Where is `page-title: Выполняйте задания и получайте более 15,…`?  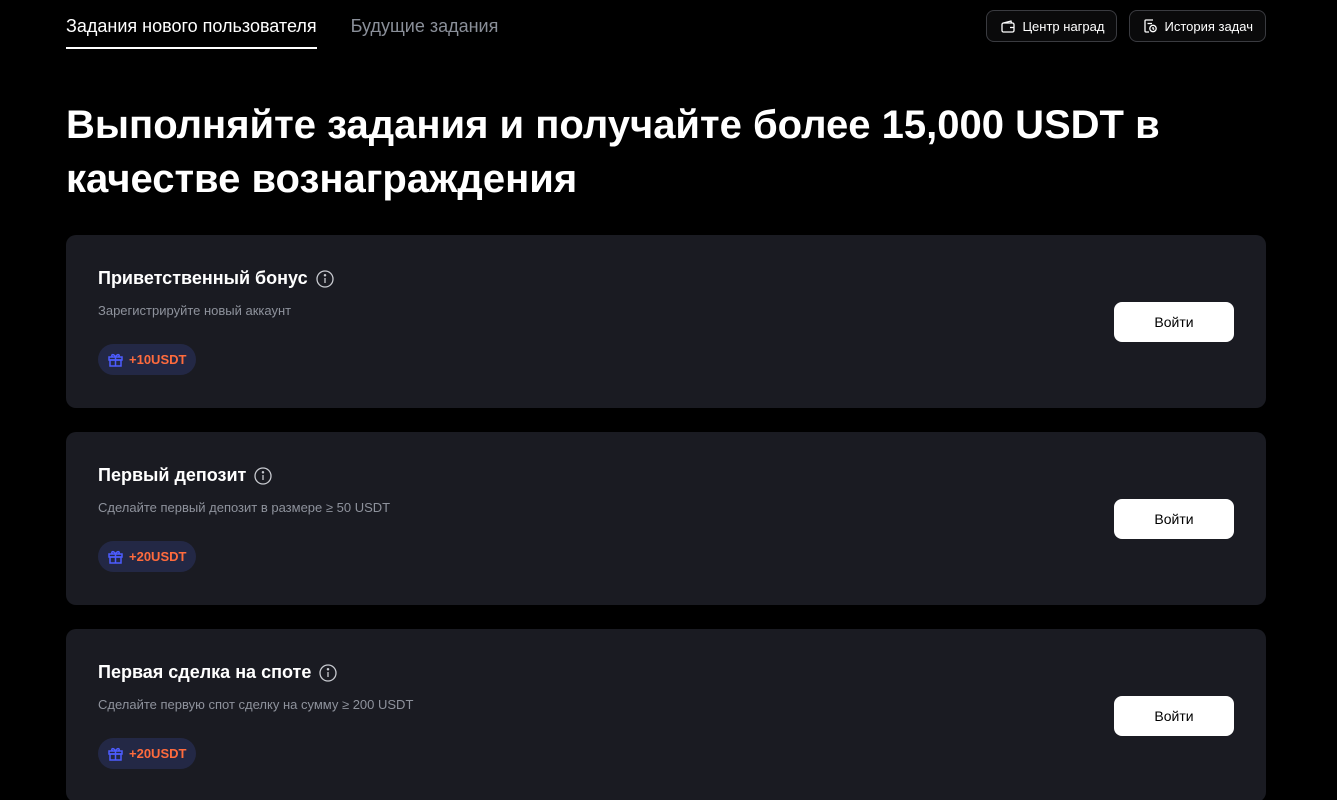
page-title: Выполняйте задания и получайте более 15,… is located at coordinates (613, 152).